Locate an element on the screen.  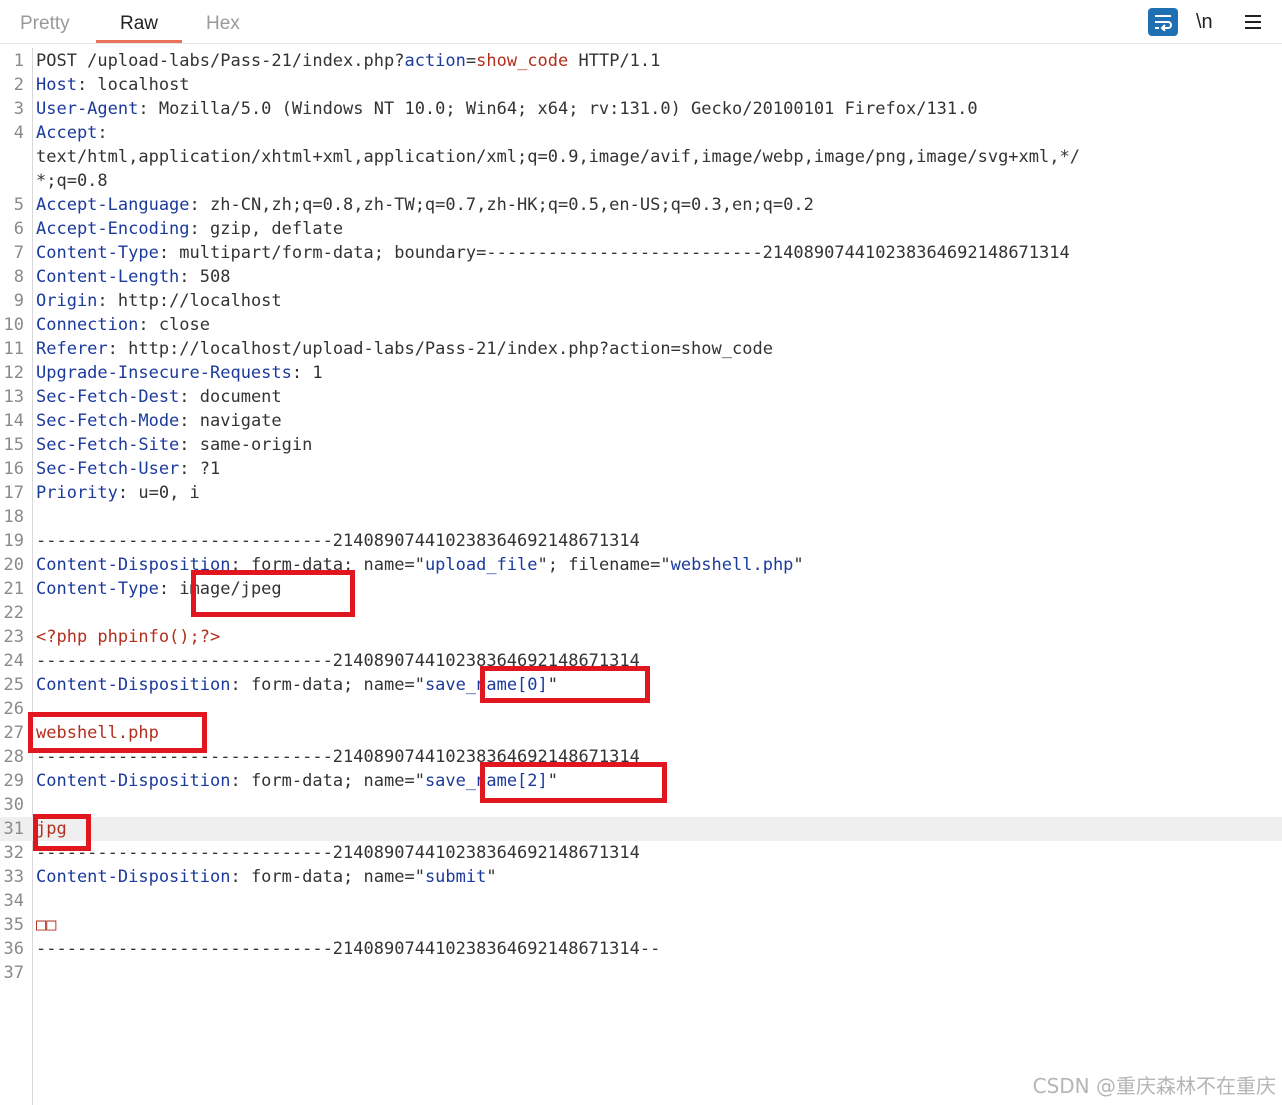
code-line: 37 is located at coordinates (641, 973).